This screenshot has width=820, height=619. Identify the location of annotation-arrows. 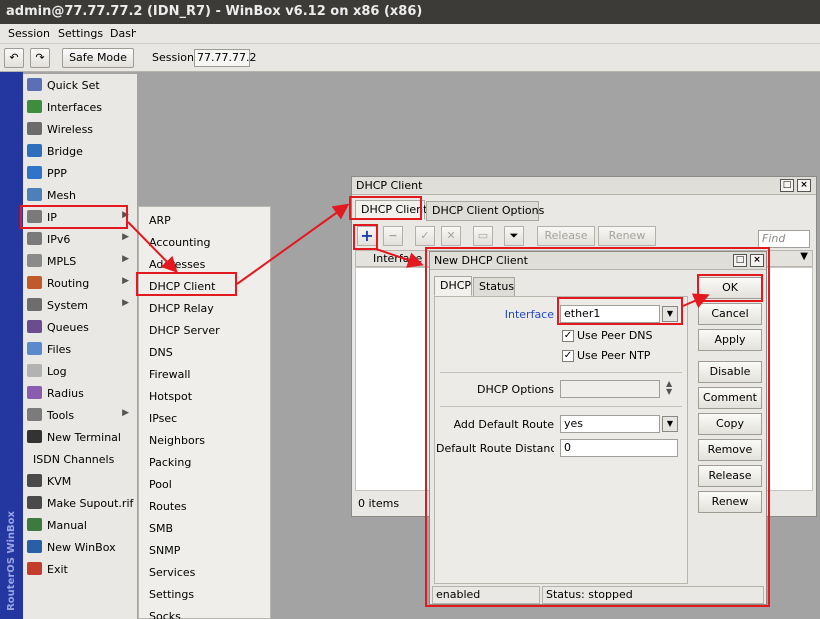
(418, 256).